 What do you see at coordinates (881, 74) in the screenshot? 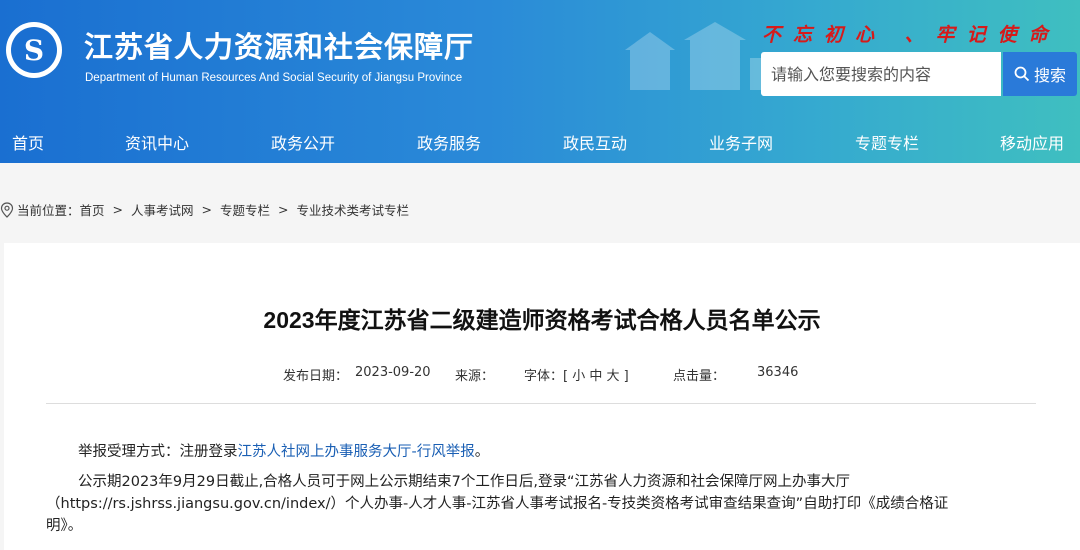
I see `search-input` at bounding box center [881, 74].